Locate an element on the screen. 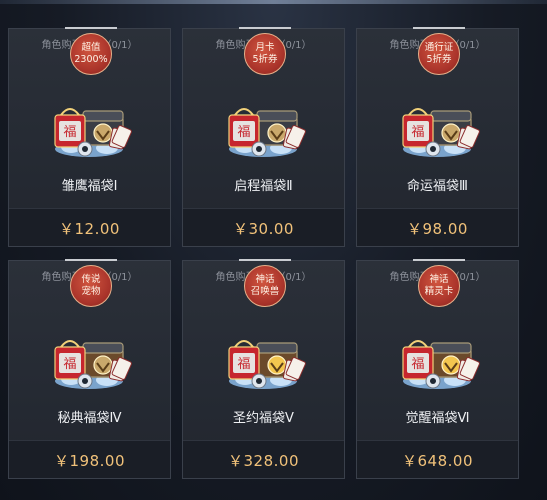 The height and width of the screenshot is (500, 547). promo-badge-line-2: 2300% is located at coordinates (91, 59).